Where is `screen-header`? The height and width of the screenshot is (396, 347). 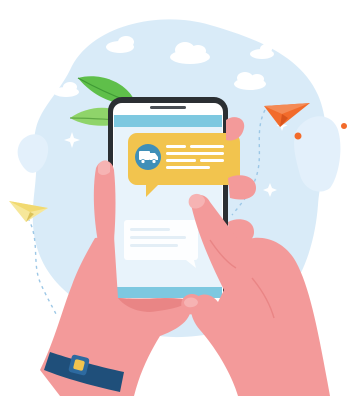 screen-header is located at coordinates (168, 121).